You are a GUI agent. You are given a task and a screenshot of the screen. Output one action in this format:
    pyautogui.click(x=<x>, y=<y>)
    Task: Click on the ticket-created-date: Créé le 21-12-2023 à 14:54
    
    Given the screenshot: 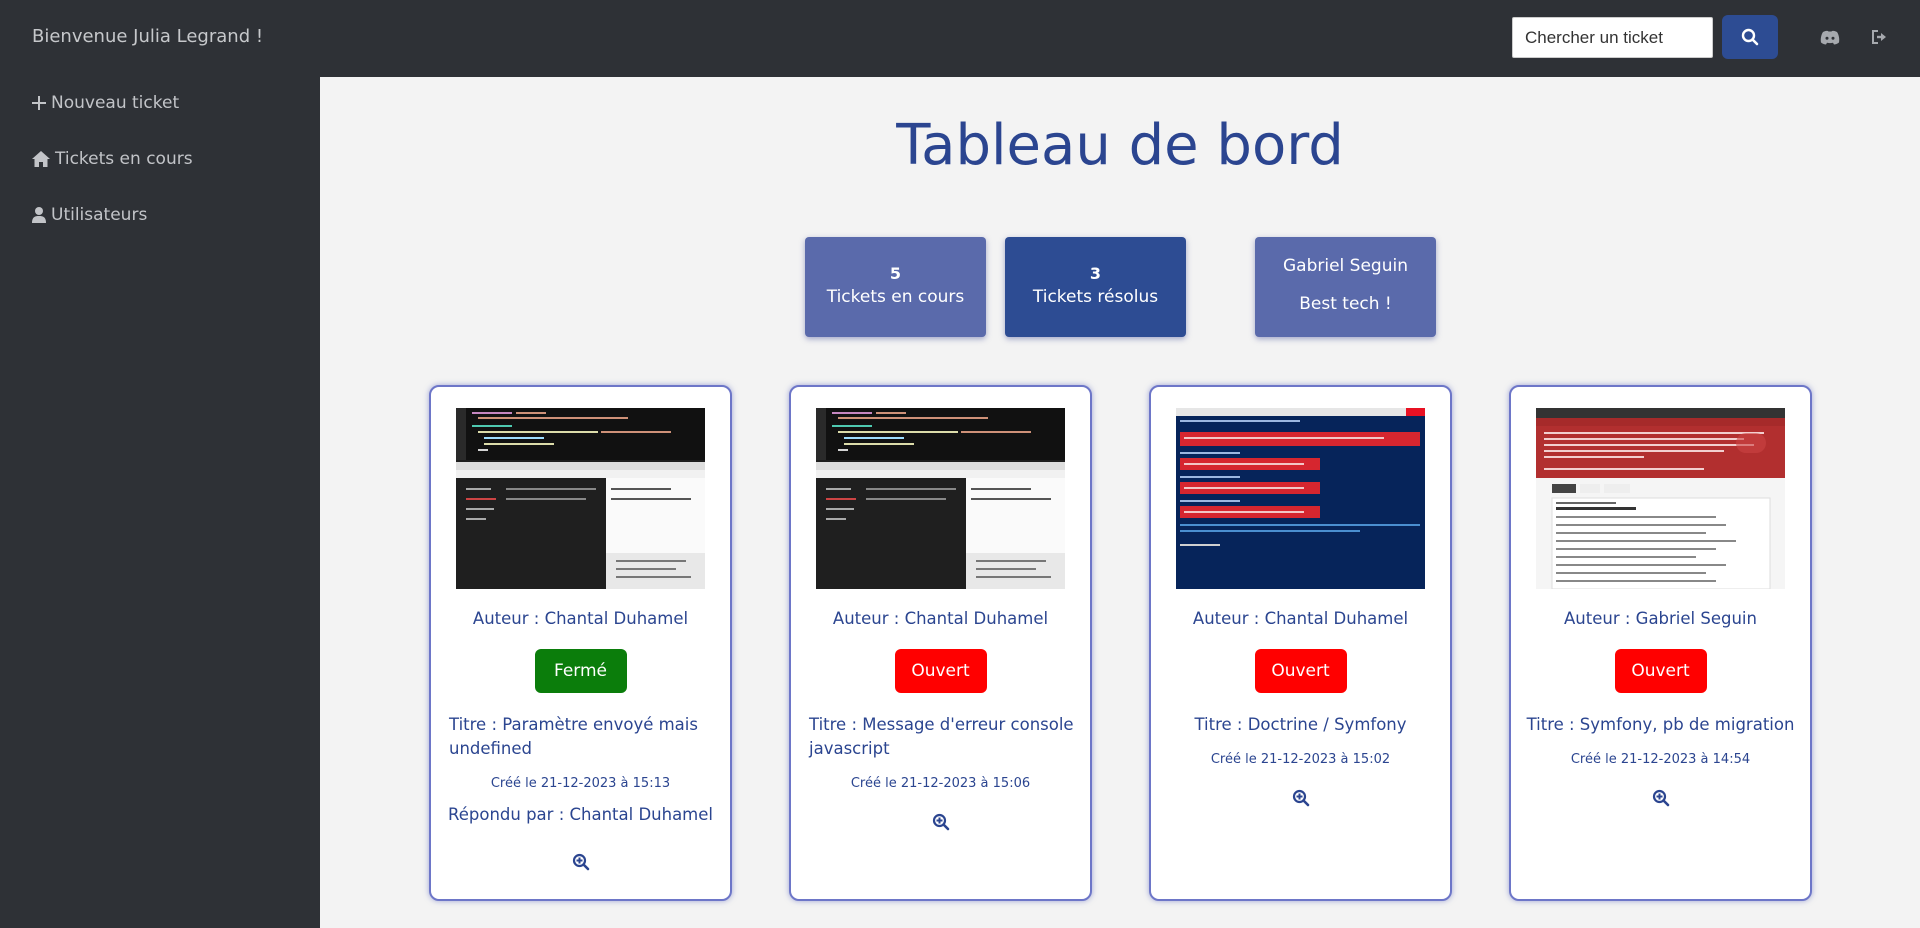 What is the action you would take?
    pyautogui.click(x=1660, y=759)
    